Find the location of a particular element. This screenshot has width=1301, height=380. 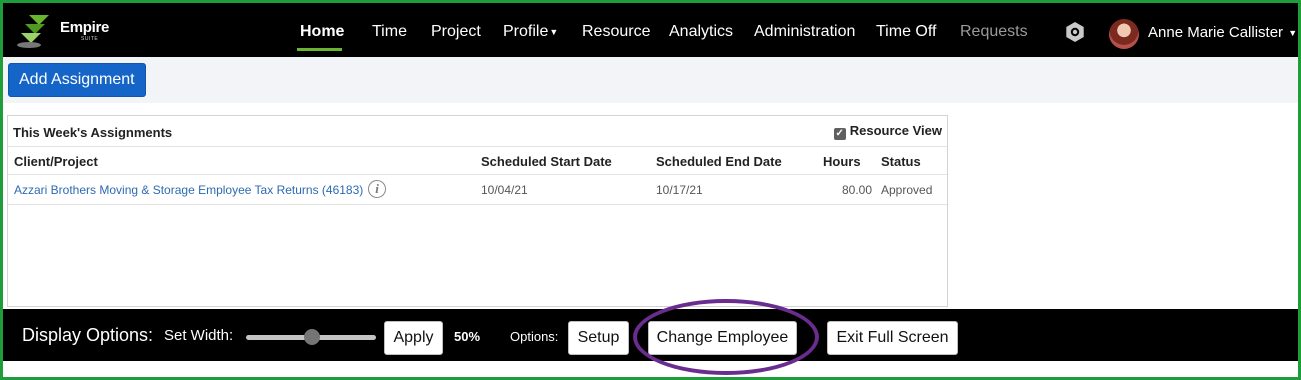

column-header-hours: Hours is located at coordinates (842, 161).